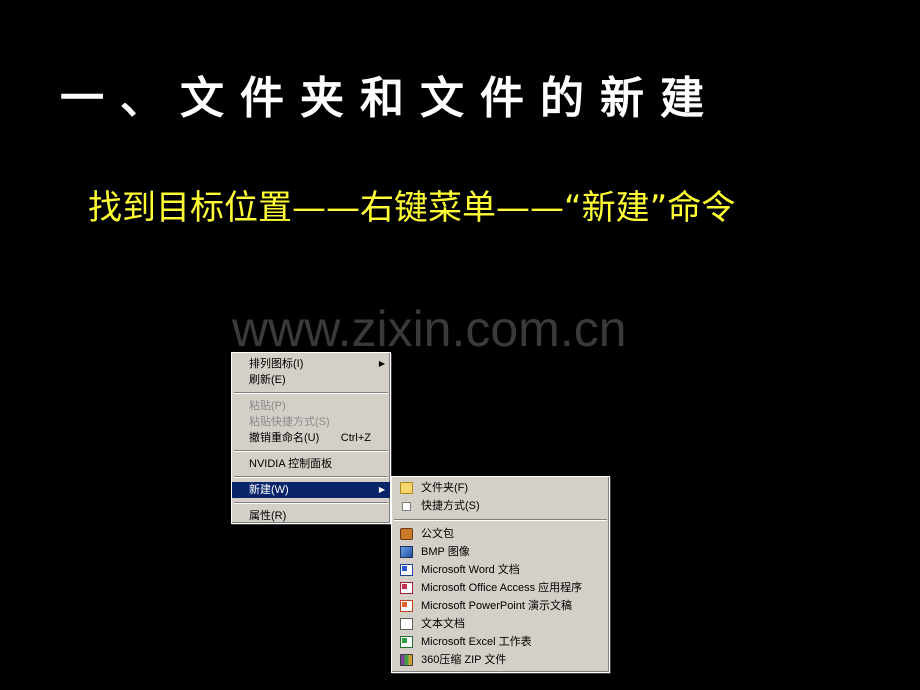 This screenshot has width=920, height=690. Describe the element at coordinates (406, 642) in the screenshot. I see `excel-icon` at that location.